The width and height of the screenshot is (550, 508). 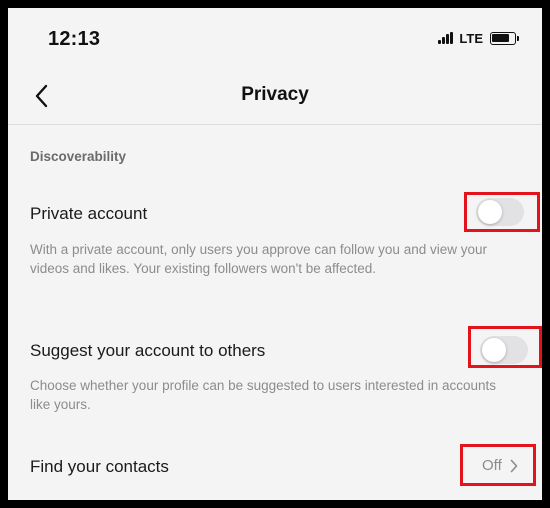 I want to click on status-icons: LTE, so click(x=478, y=38).